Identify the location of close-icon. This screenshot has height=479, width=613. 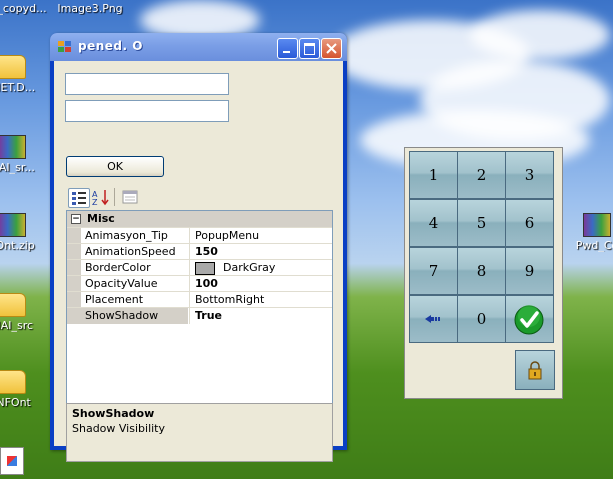
(331, 48).